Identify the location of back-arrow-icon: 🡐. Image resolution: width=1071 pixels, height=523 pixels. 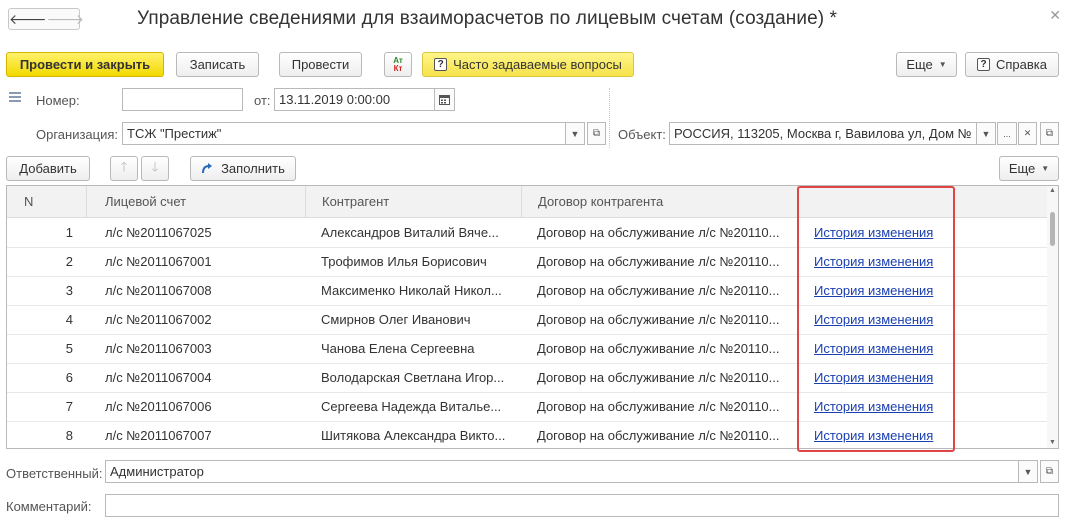
(28, 19).